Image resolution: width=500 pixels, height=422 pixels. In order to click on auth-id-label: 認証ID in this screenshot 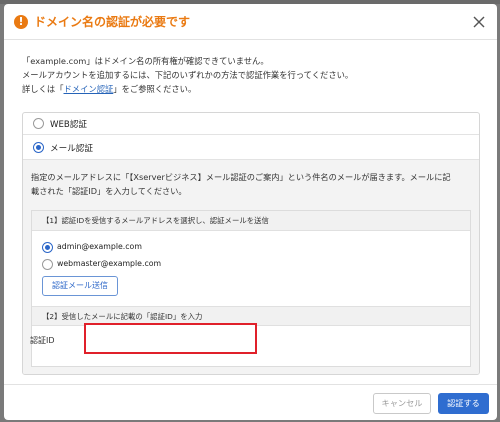, I will do `click(42, 340)`.